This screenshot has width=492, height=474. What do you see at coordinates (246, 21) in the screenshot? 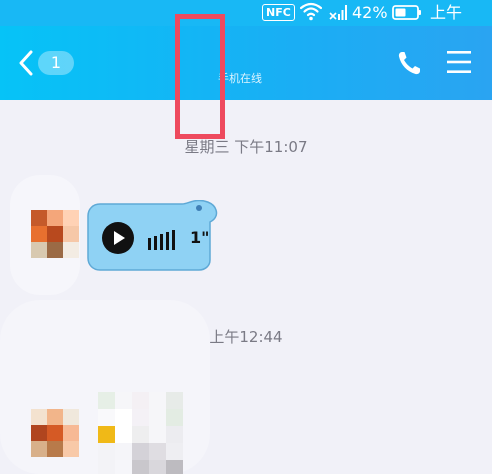
I see `status-bar: NFC 42% 上午8:47` at bounding box center [246, 21].